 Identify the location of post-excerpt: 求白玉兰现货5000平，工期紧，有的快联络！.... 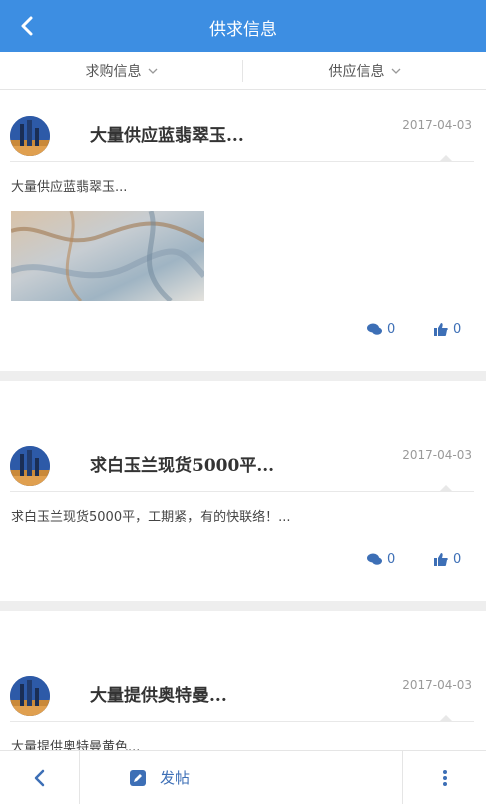
(151, 517).